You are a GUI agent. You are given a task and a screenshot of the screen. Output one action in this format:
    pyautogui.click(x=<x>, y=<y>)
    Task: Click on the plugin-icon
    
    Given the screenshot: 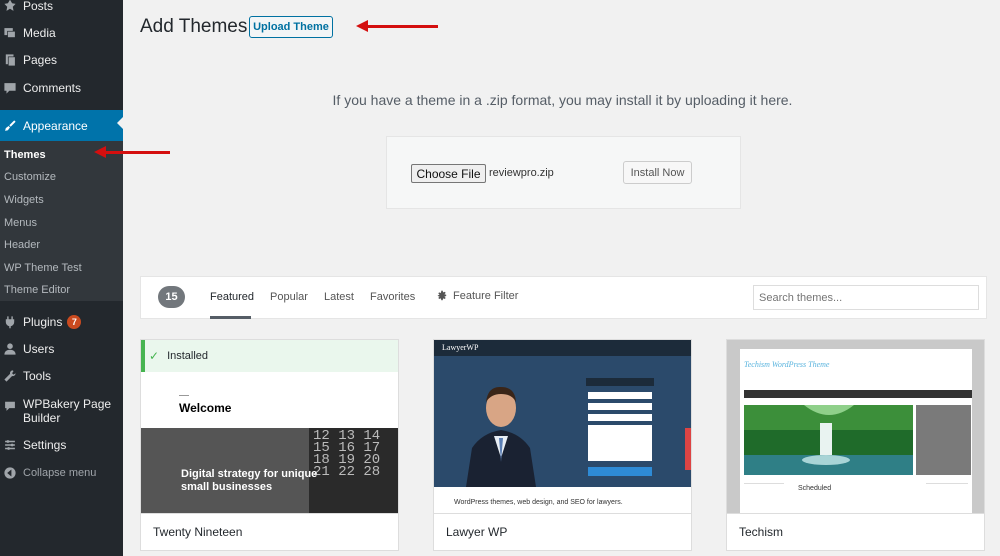 What is the action you would take?
    pyautogui.click(x=10, y=322)
    